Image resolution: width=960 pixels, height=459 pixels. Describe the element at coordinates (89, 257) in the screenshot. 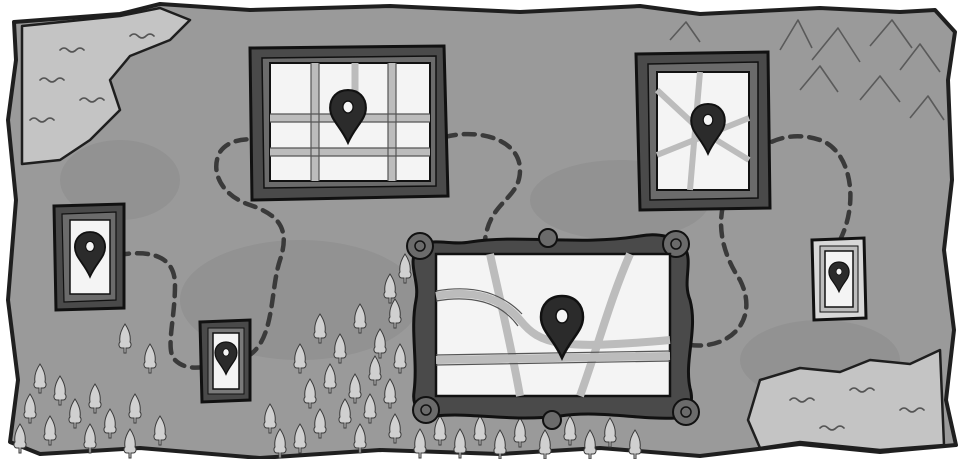

I see `map-frame-left` at that location.